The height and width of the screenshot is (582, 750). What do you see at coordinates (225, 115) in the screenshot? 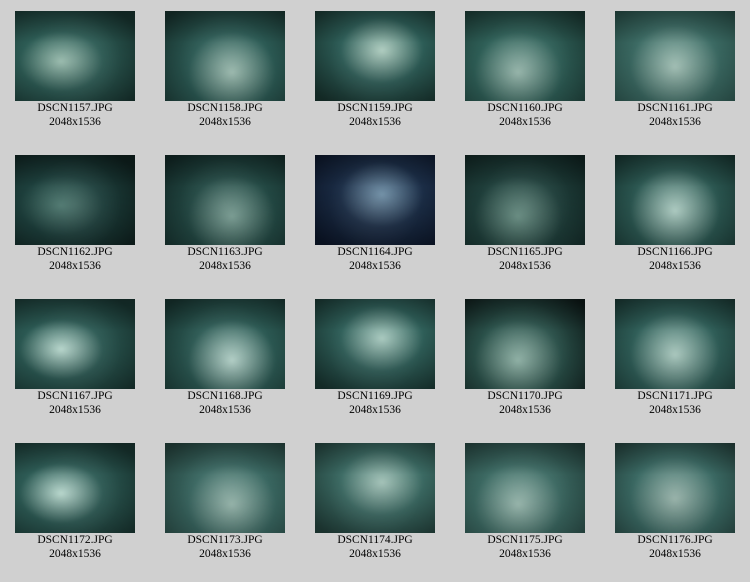
I see `thumbnail-caption: DSCN1158.JPG 2048x1536` at bounding box center [225, 115].